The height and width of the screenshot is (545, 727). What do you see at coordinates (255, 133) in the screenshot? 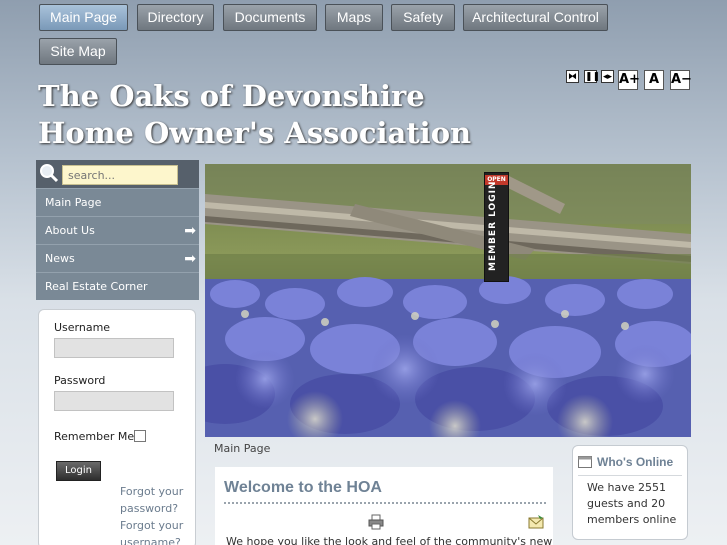
I see `site-title-line-2: Home Owner's Association` at bounding box center [255, 133].